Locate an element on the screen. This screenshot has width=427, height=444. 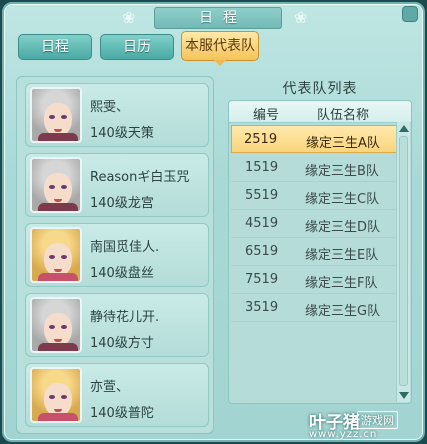
player-level: 140级普陀 is located at coordinates (122, 413).